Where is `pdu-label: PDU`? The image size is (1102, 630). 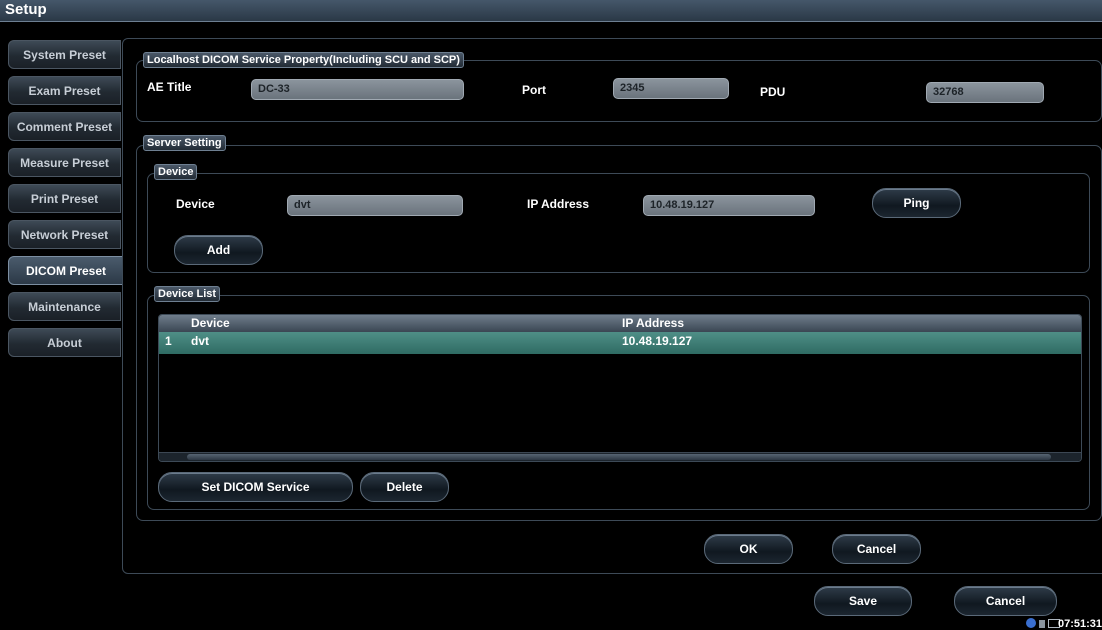
pdu-label: PDU is located at coordinates (773, 92).